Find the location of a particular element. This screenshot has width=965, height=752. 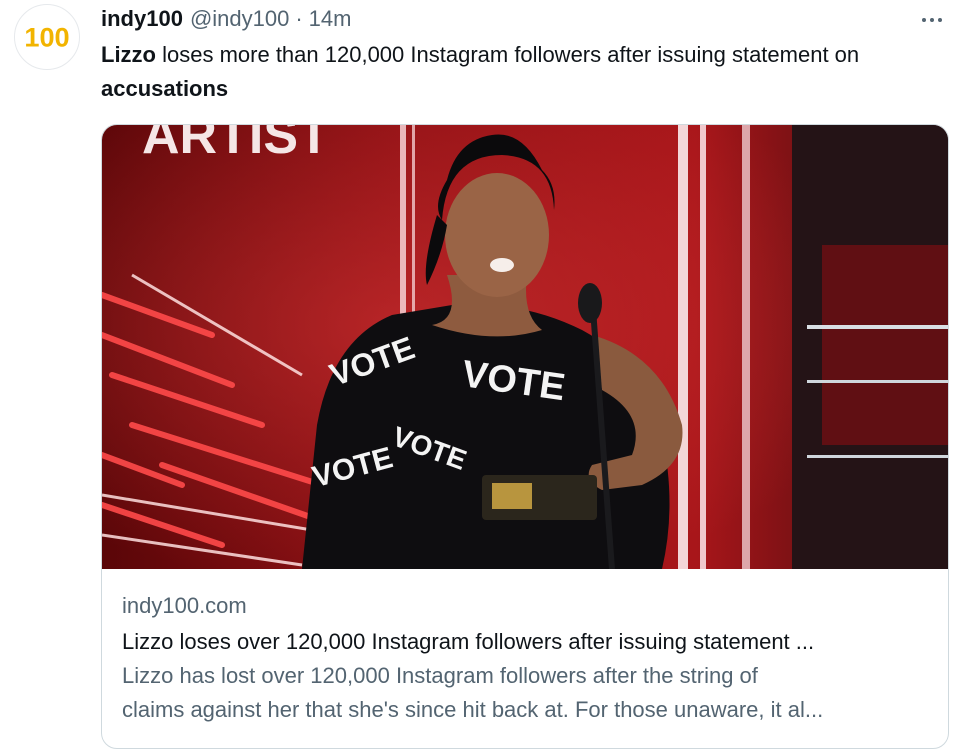

avatar: 100 is located at coordinates (47, 37).